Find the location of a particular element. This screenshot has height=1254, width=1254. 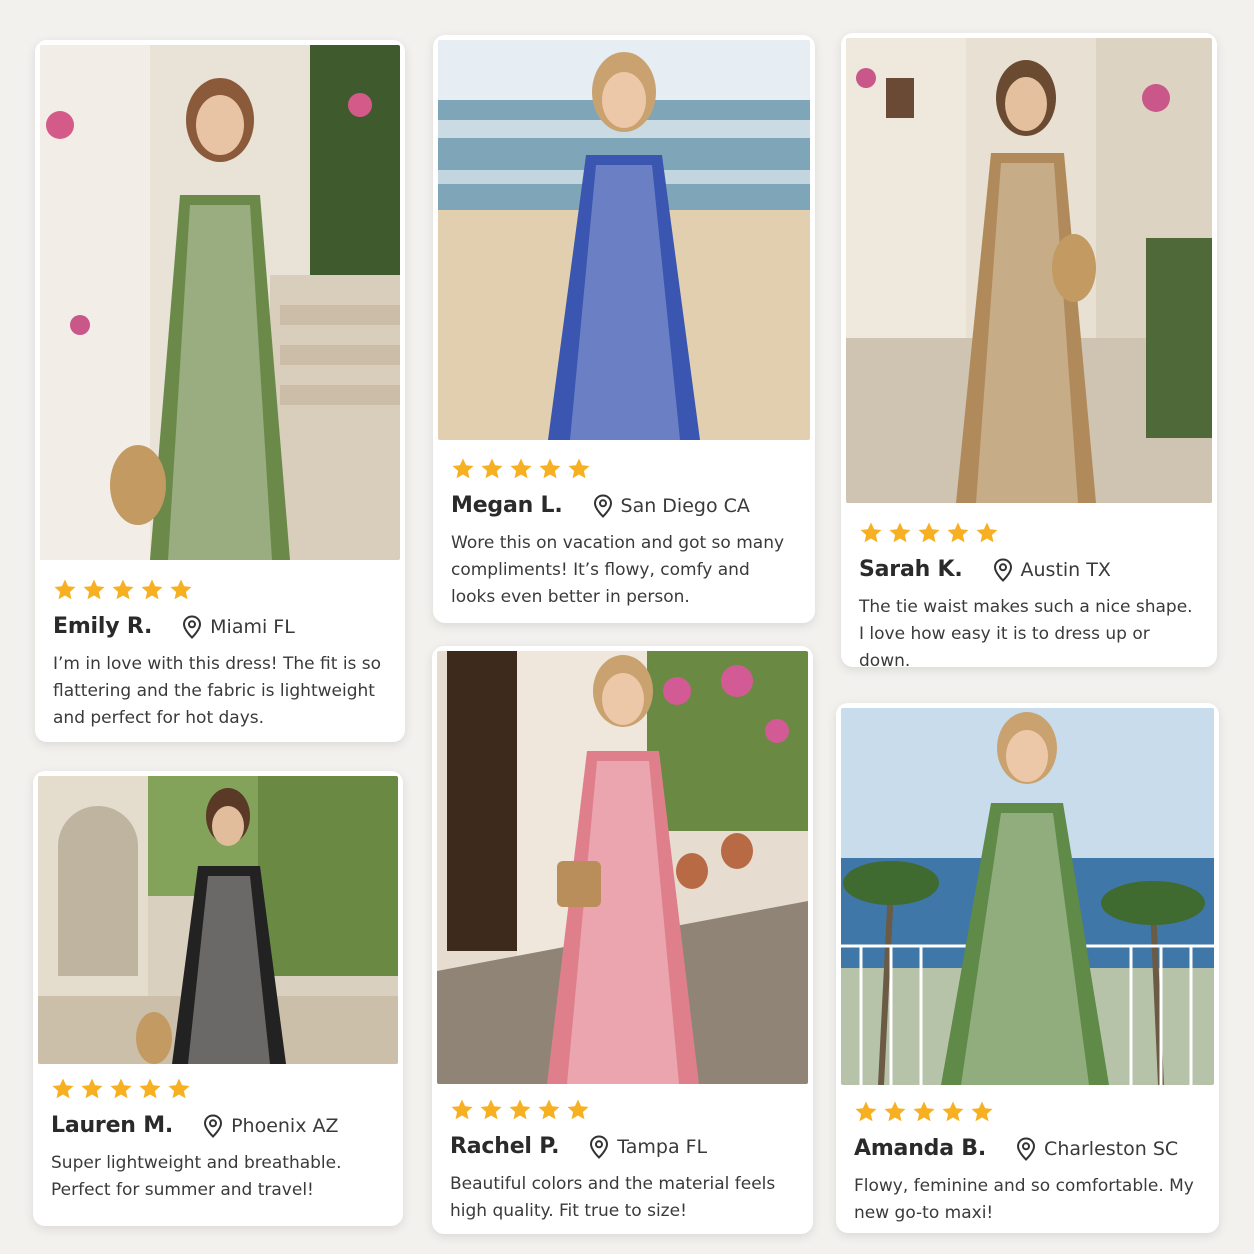

location-label: Austin TX is located at coordinates (1065, 569).